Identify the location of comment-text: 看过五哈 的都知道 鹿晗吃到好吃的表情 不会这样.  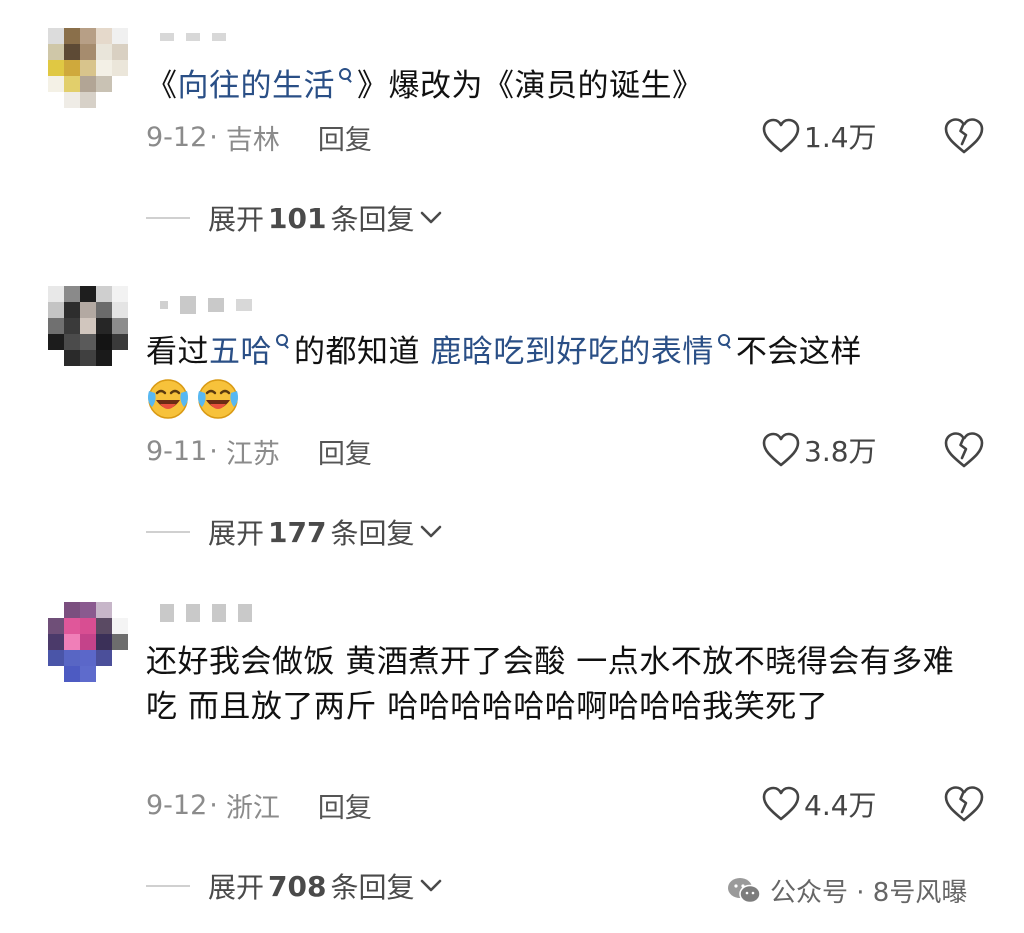
(561, 375).